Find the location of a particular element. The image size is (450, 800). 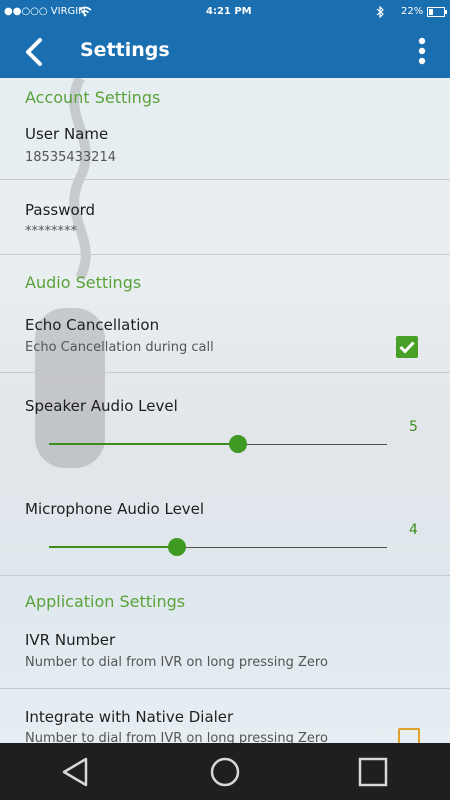

microphone-audio-level-label: Microphone Audio Level is located at coordinates (115, 509).